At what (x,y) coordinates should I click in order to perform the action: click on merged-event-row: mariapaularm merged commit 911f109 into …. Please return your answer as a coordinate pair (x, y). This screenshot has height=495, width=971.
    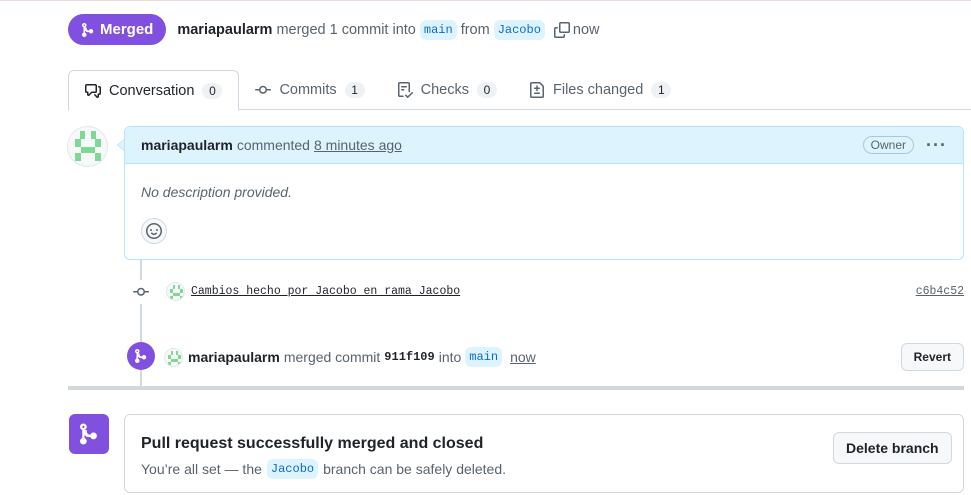
    Looking at the image, I should click on (564, 357).